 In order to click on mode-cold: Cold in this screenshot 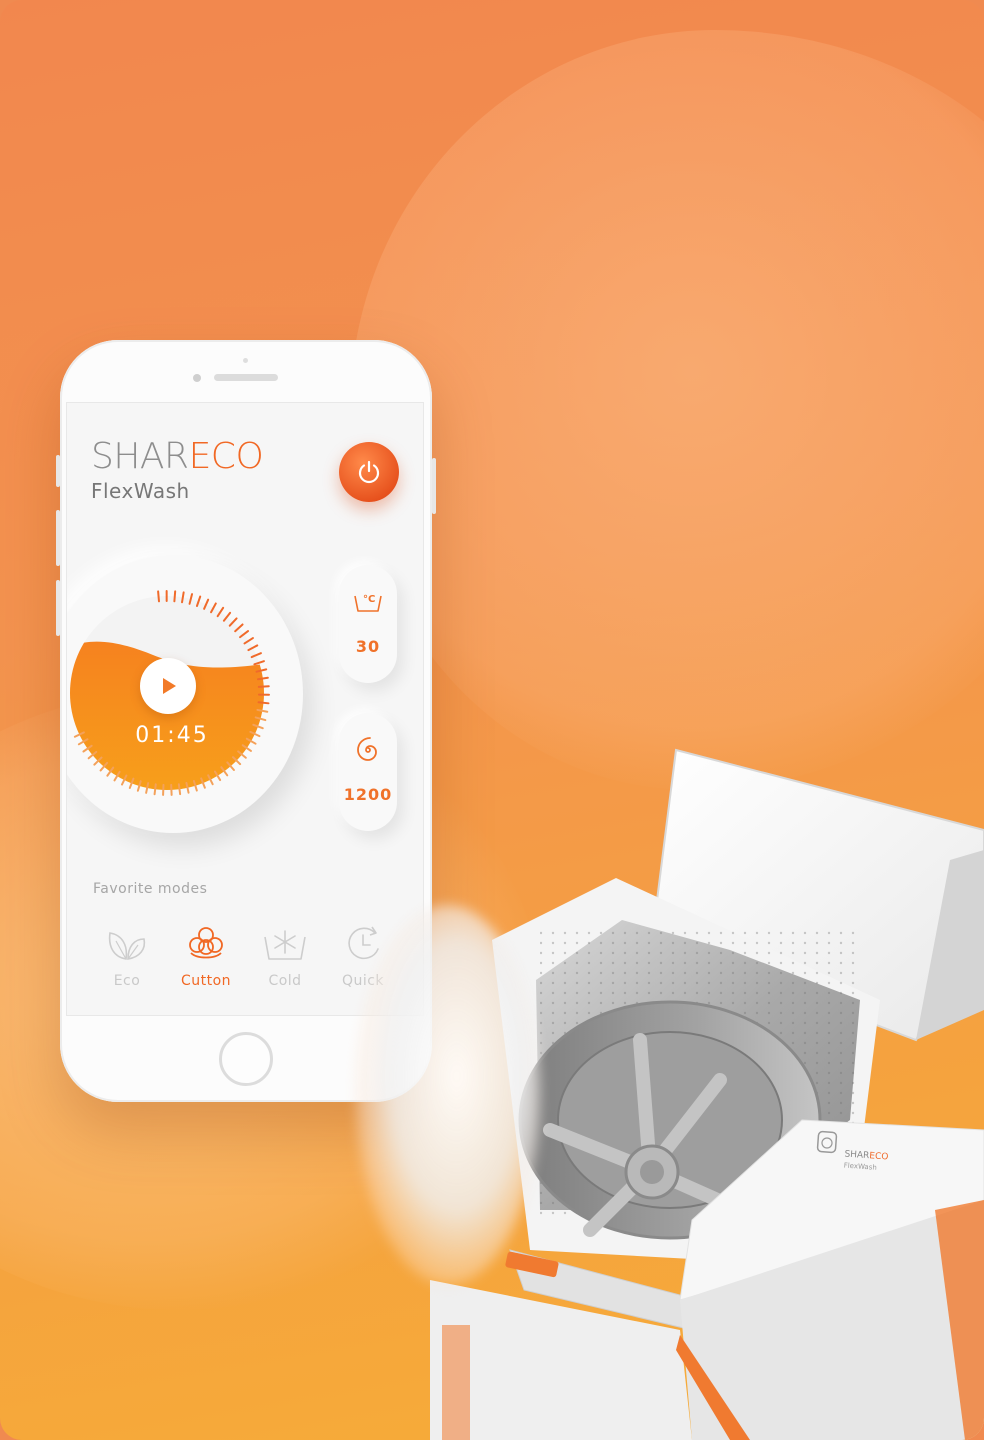, I will do `click(285, 956)`.